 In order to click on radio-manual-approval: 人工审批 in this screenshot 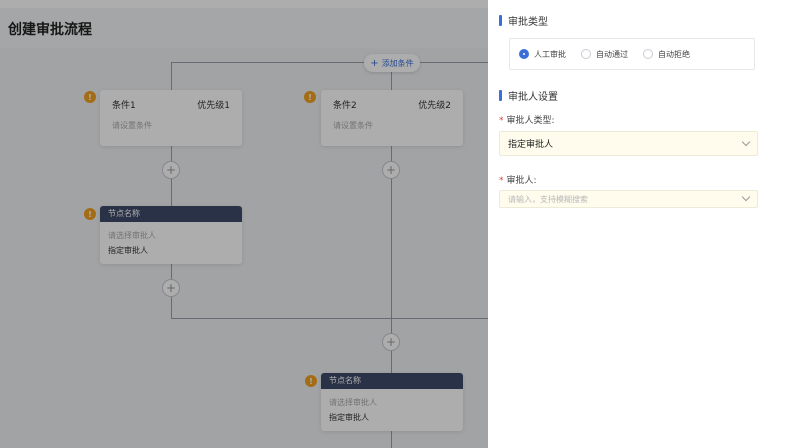, I will do `click(542, 54)`.